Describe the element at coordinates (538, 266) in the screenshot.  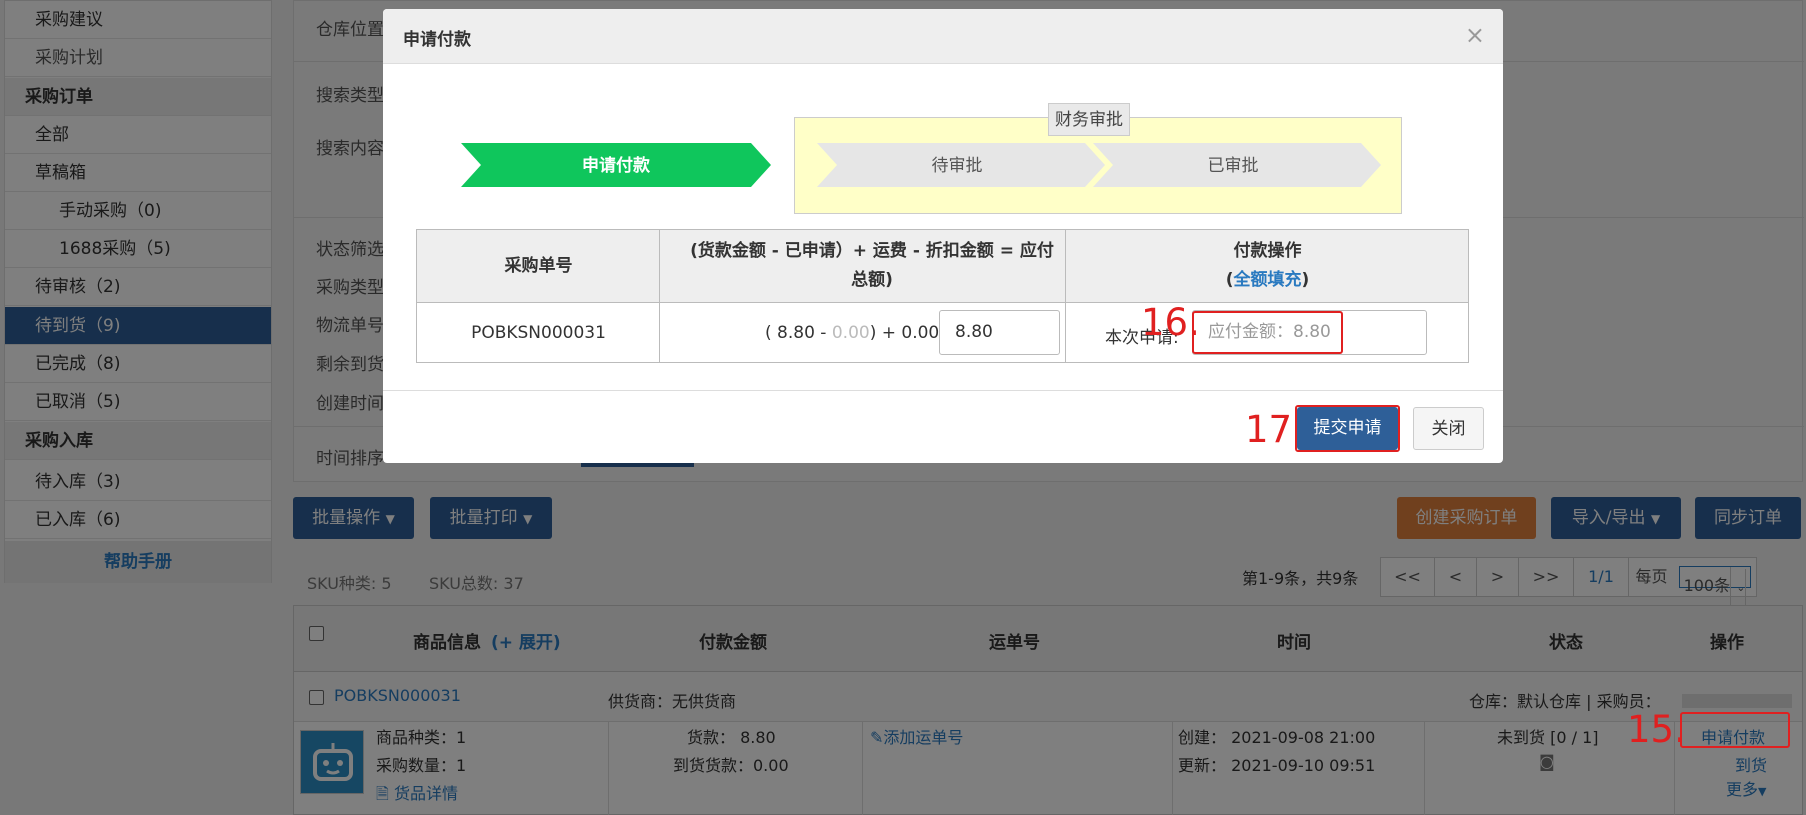
I see `header-order-no: 采购单号` at that location.